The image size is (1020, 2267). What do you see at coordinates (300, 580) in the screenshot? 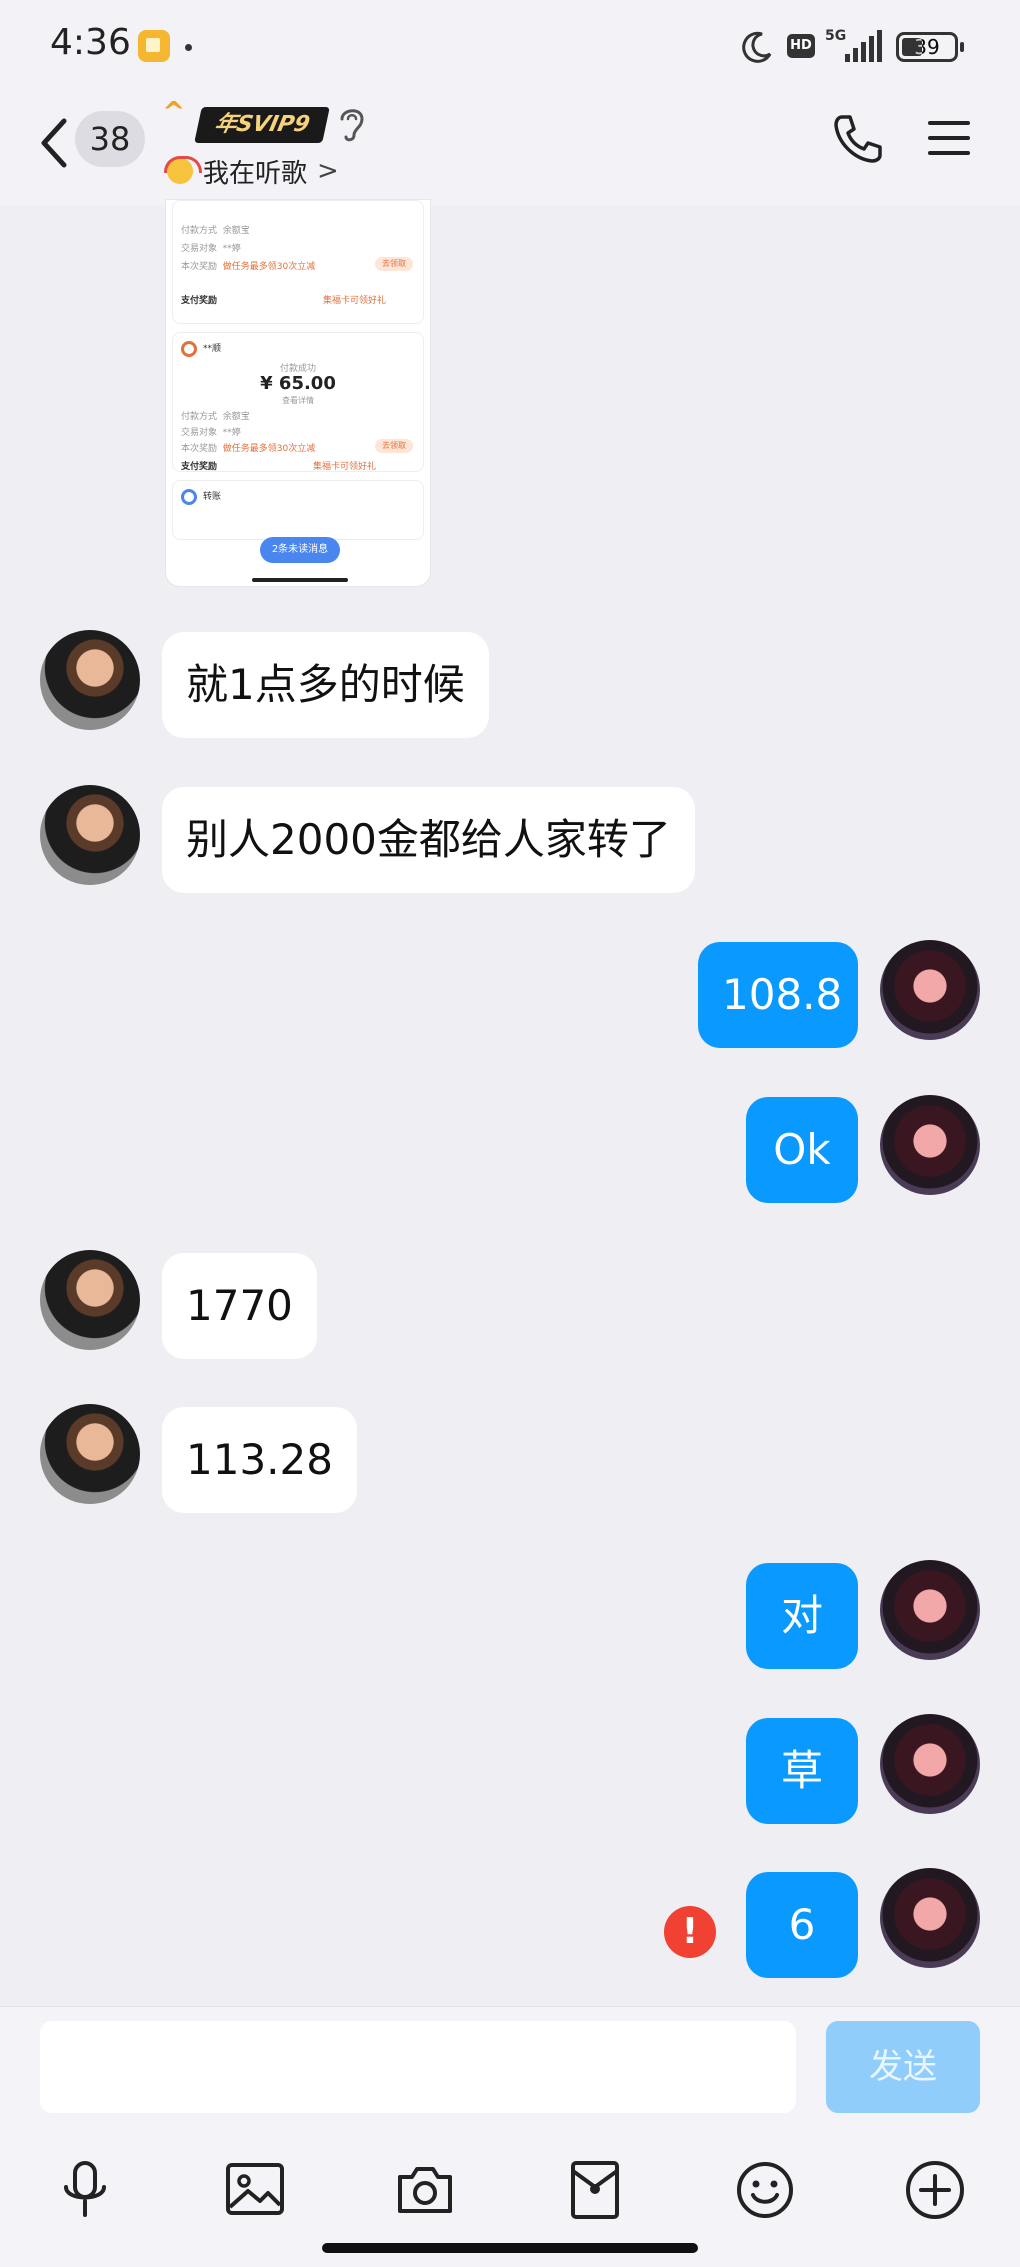
I see `screenshot-home-bar` at bounding box center [300, 580].